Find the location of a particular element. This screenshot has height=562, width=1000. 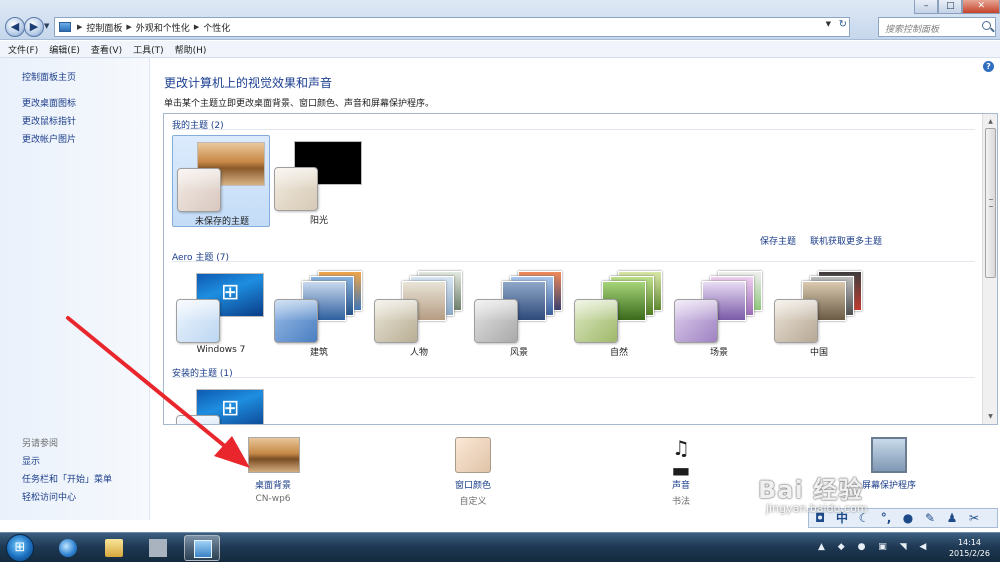

breadcrumb-item: 控制面板 is located at coordinates (104, 27).